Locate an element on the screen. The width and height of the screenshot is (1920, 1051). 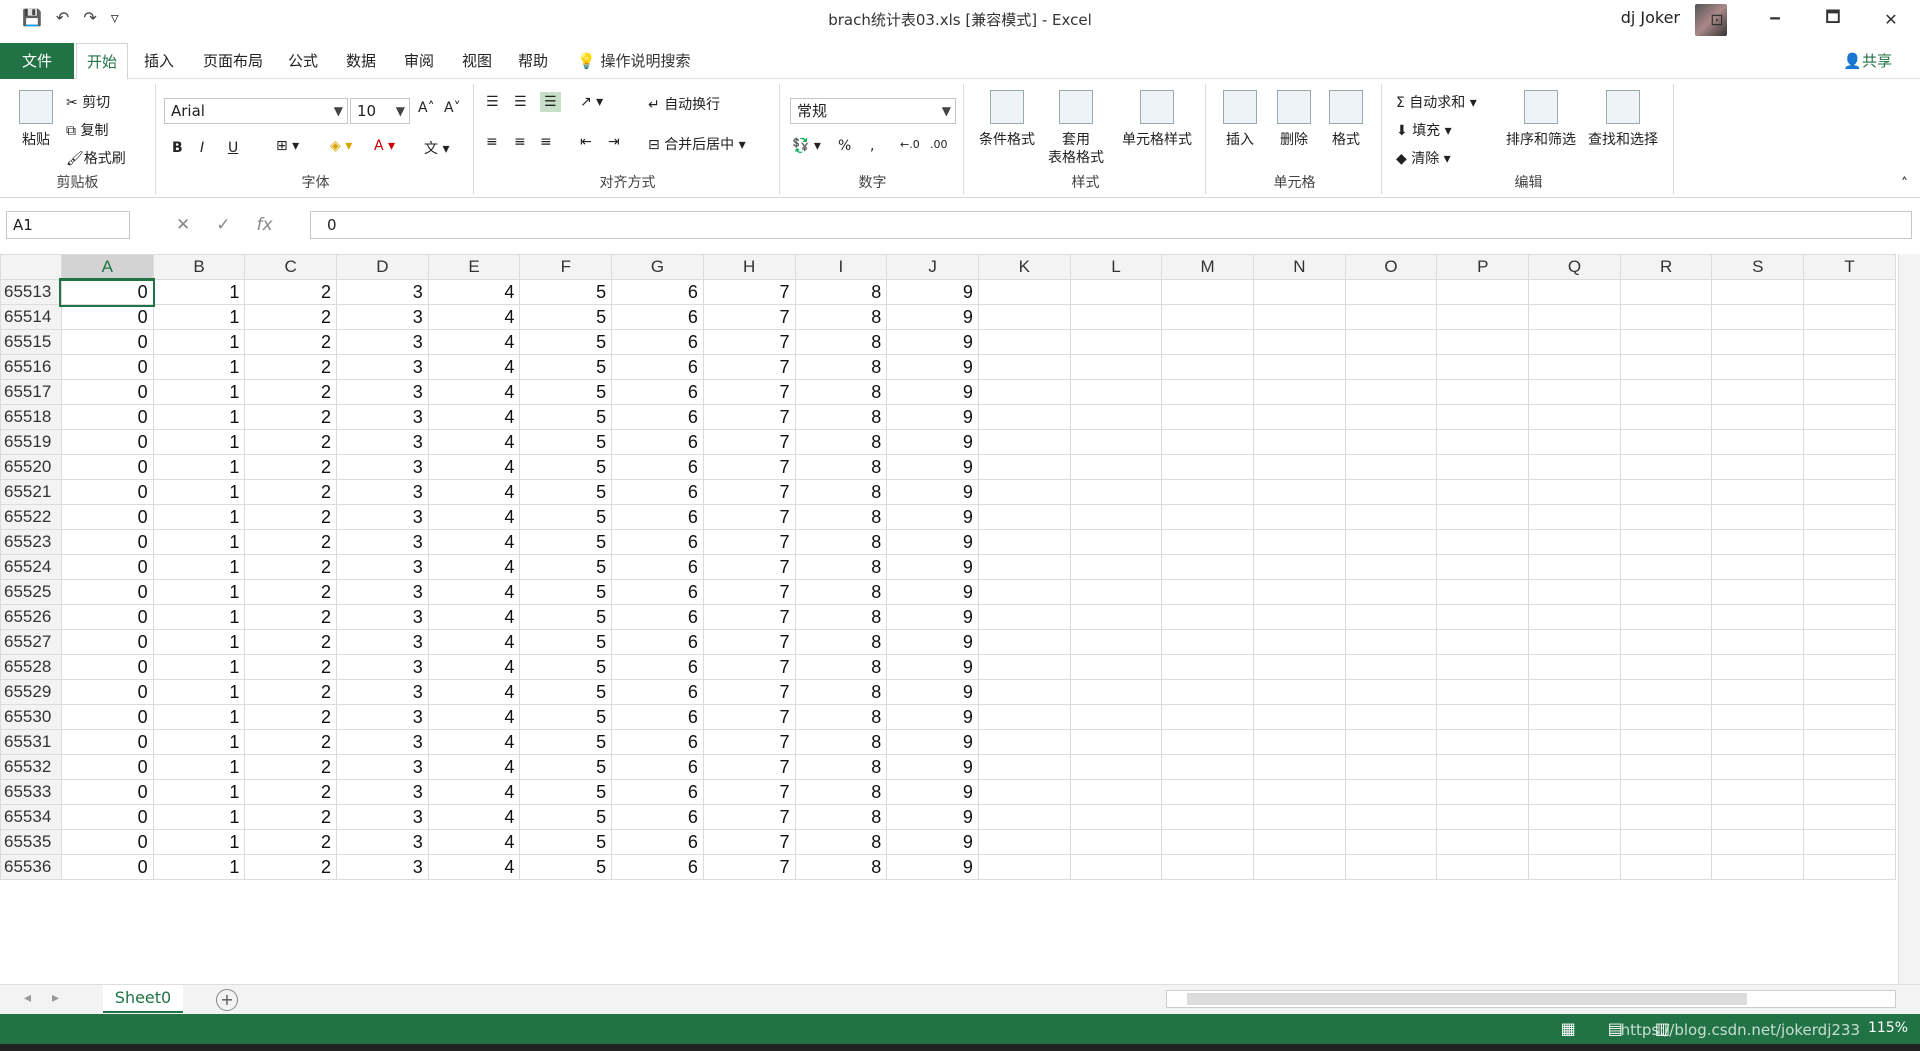
middle-align-icon: ☰ is located at coordinates (520, 102).